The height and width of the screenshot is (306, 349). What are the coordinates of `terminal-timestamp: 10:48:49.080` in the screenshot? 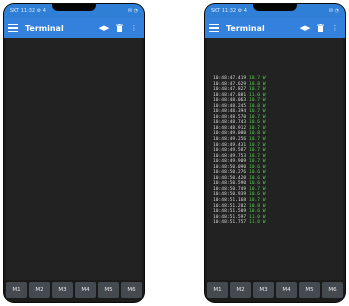 It's located at (231, 134).